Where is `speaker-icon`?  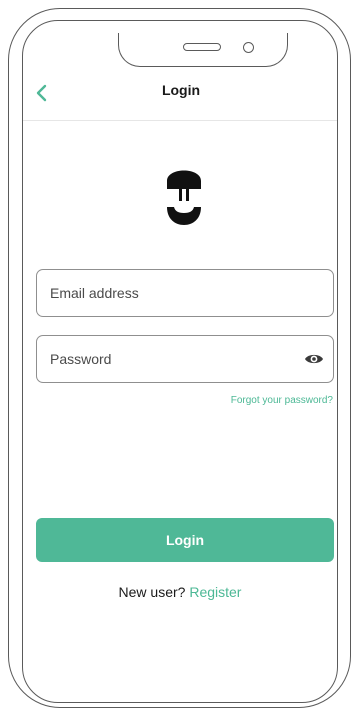
speaker-icon is located at coordinates (202, 47).